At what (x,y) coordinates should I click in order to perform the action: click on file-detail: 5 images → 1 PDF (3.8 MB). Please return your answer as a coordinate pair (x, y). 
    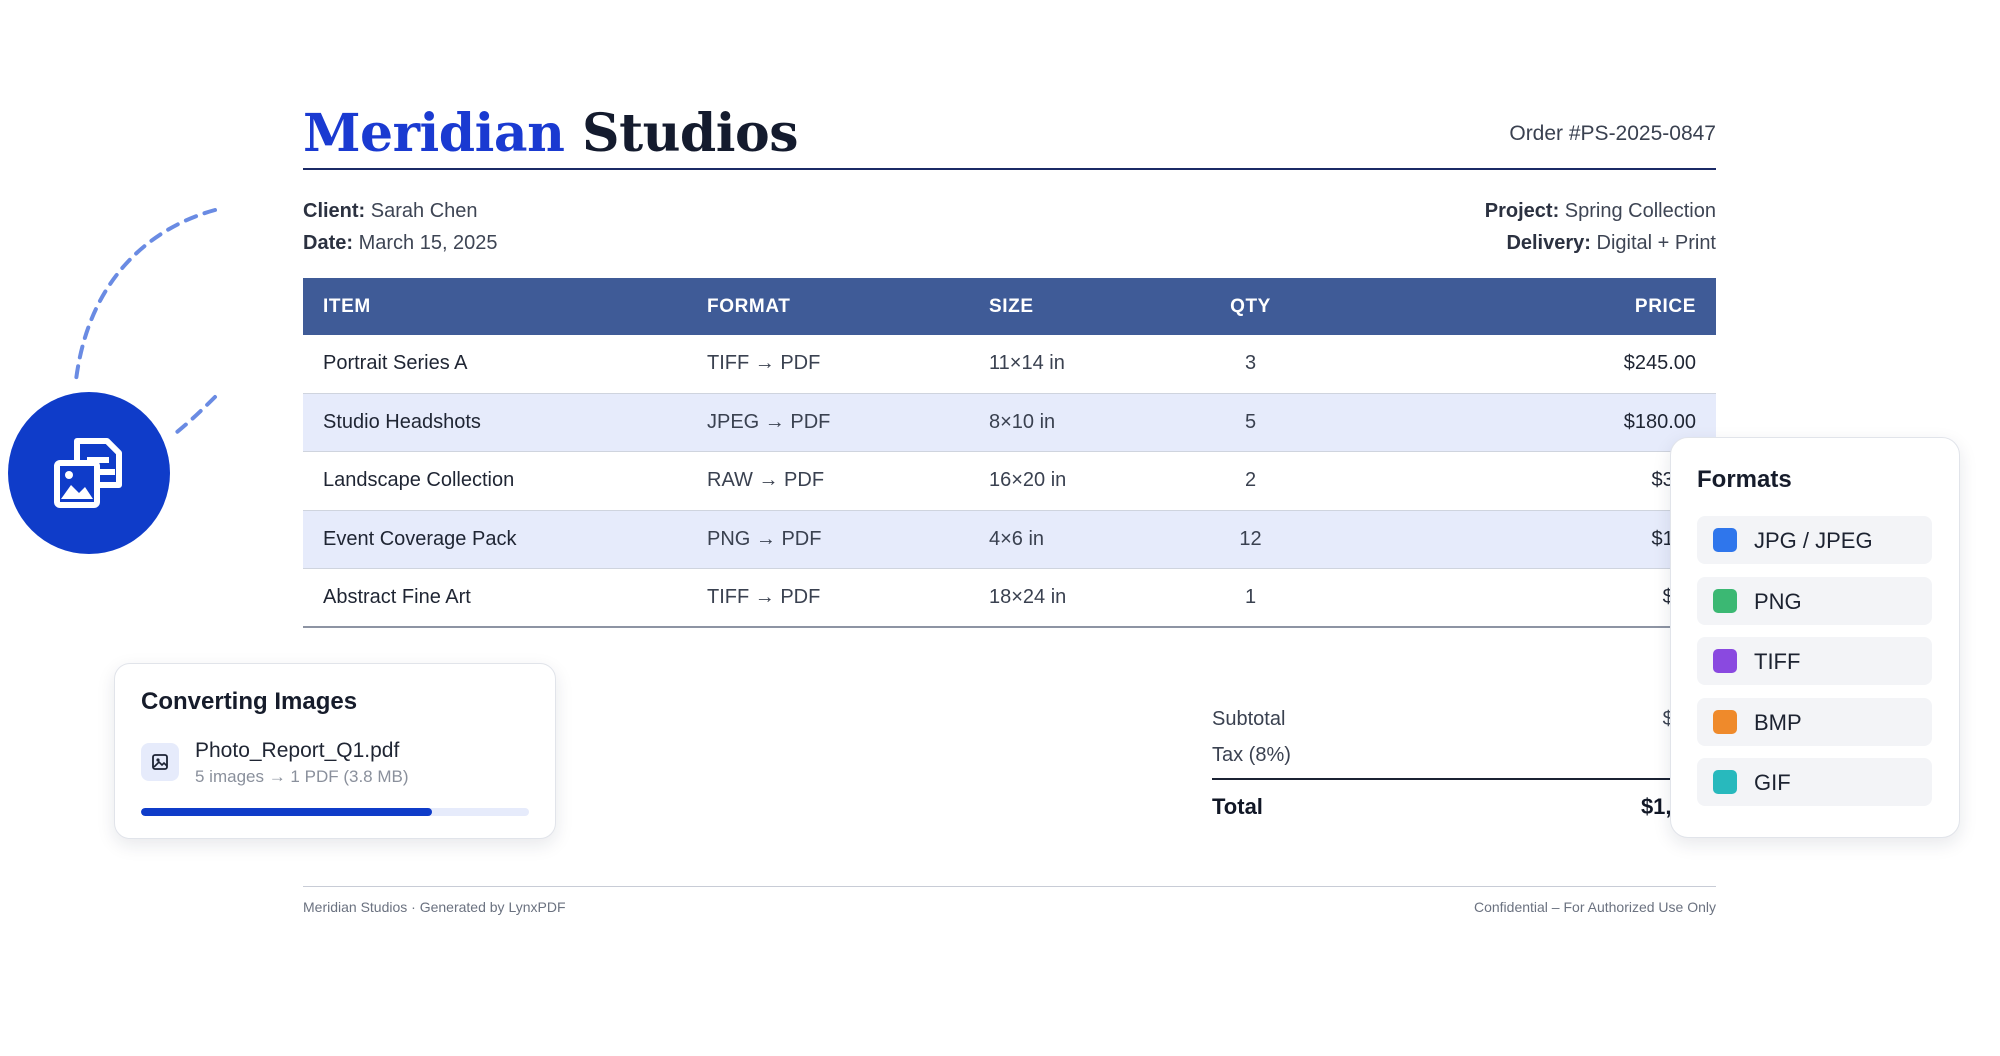
    Looking at the image, I should click on (302, 776).